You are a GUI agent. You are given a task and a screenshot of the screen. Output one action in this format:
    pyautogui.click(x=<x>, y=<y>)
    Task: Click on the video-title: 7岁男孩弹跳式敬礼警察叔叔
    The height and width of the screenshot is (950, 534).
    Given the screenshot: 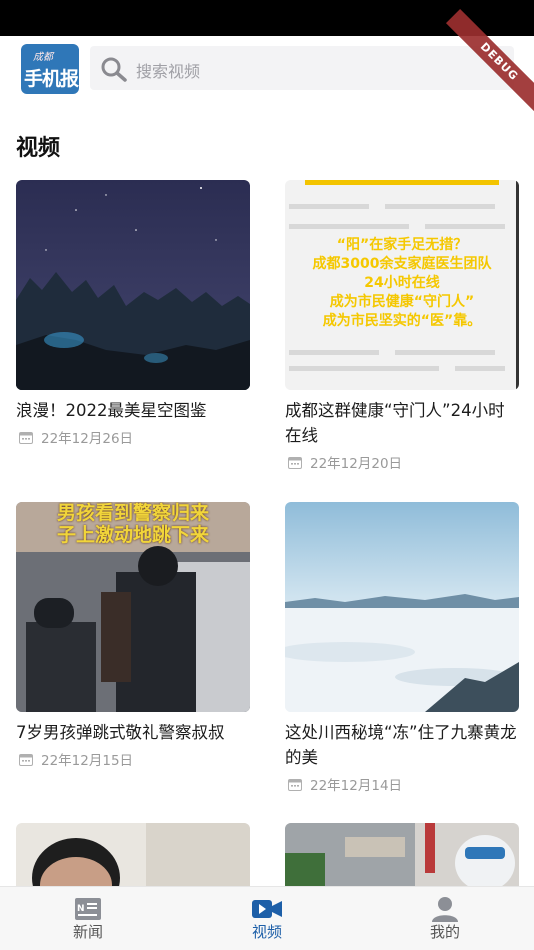 What is the action you would take?
    pyautogui.click(x=120, y=732)
    